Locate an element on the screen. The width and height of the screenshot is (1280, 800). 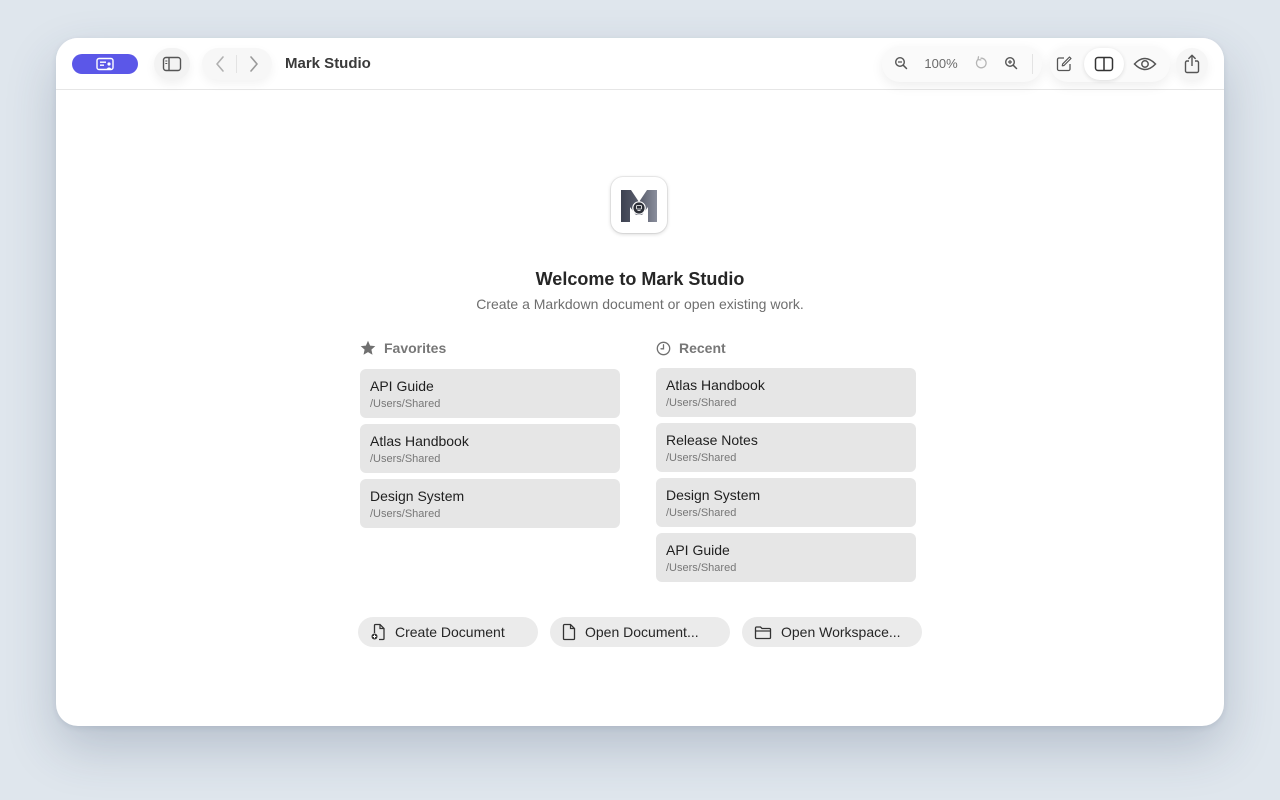
share-button is located at coordinates (1192, 64).